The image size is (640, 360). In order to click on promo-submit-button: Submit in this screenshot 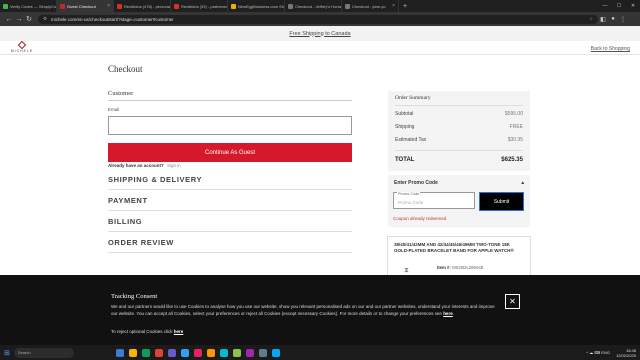, I will do `click(501, 201)`.